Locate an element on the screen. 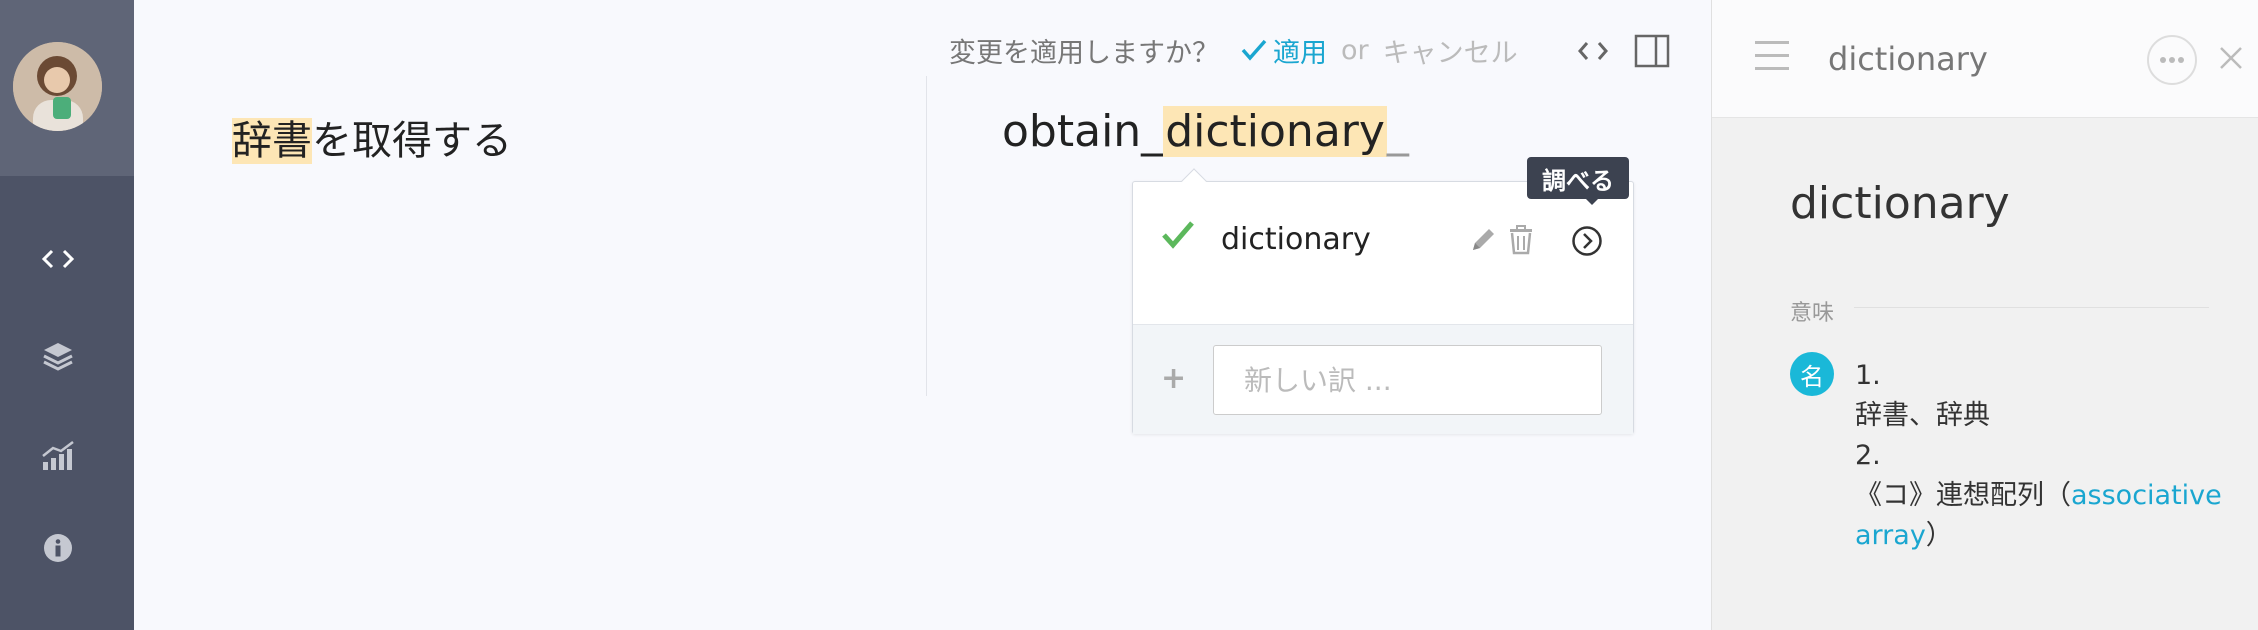  suggestion-word: dictionary is located at coordinates (1296, 239).